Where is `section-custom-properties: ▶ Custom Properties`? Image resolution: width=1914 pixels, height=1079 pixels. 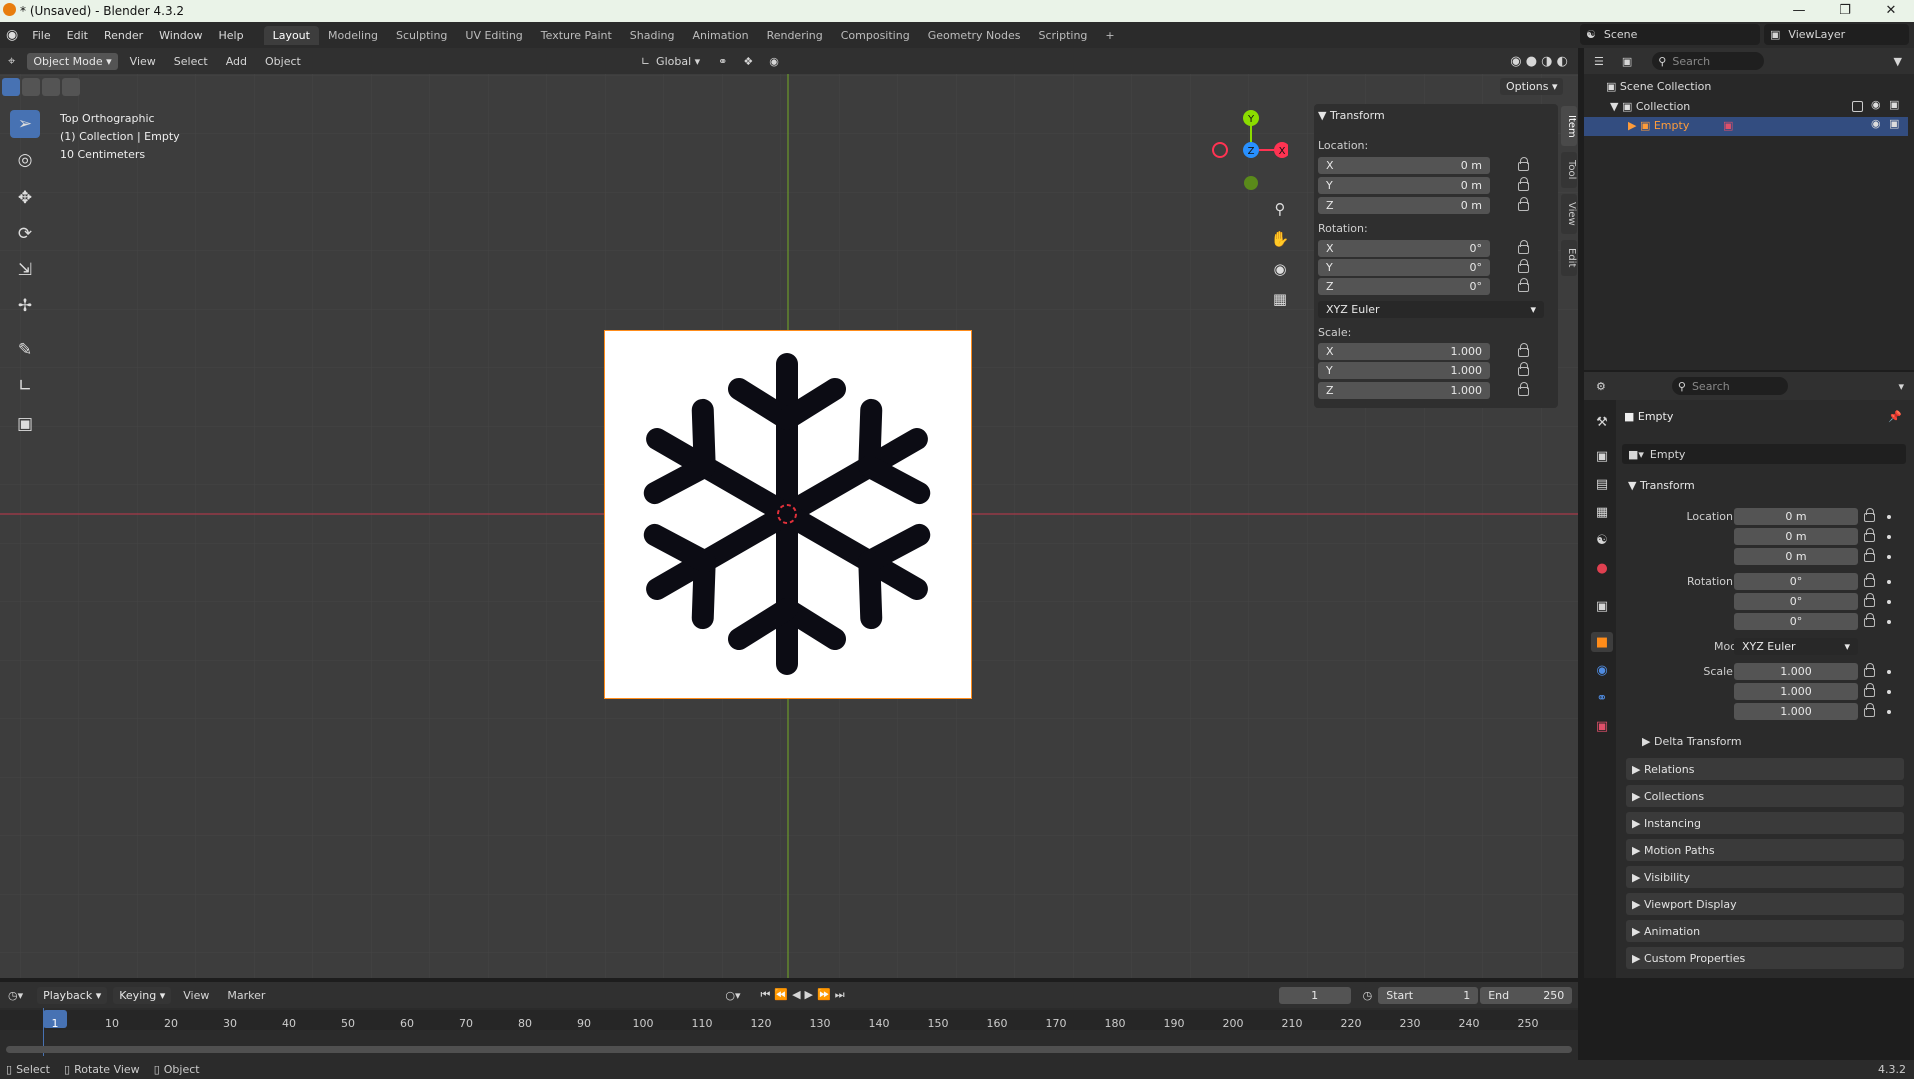
section-custom-properties: ▶ Custom Properties is located at coordinates (1765, 958).